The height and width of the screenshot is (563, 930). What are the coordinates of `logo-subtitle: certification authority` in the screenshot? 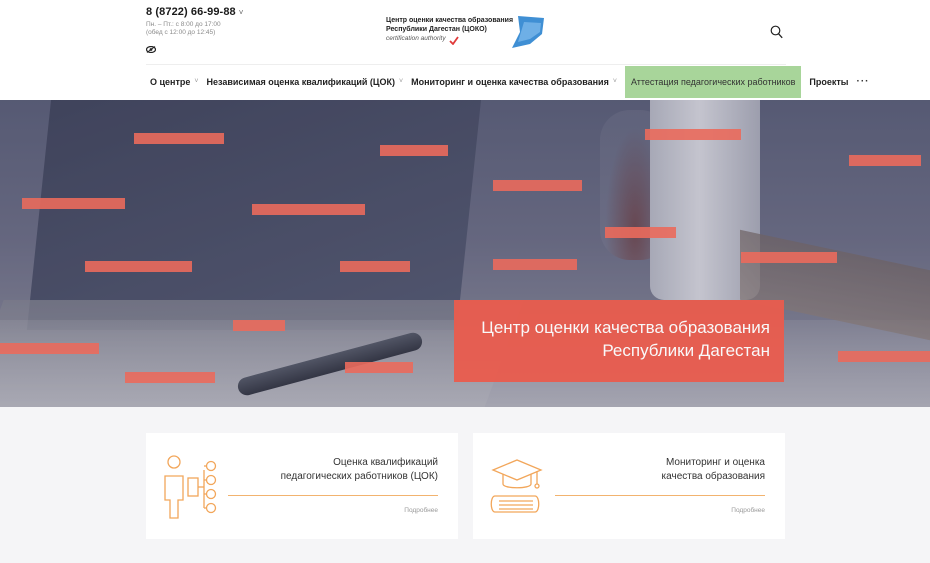 It's located at (416, 38).